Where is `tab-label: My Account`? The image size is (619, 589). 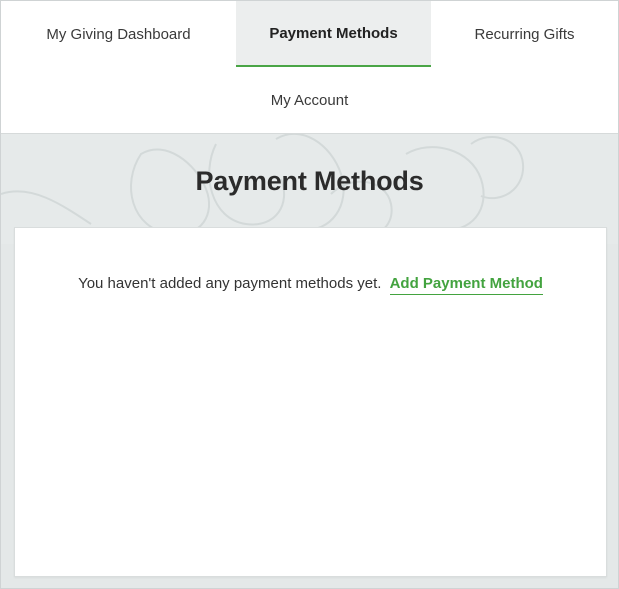 tab-label: My Account is located at coordinates (309, 100).